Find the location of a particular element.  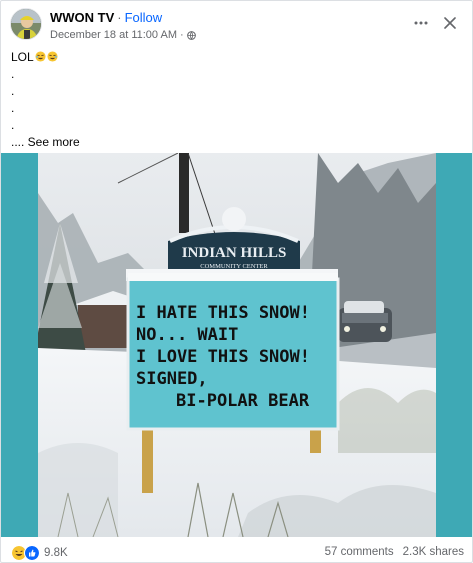

page-avatar is located at coordinates (26, 24).